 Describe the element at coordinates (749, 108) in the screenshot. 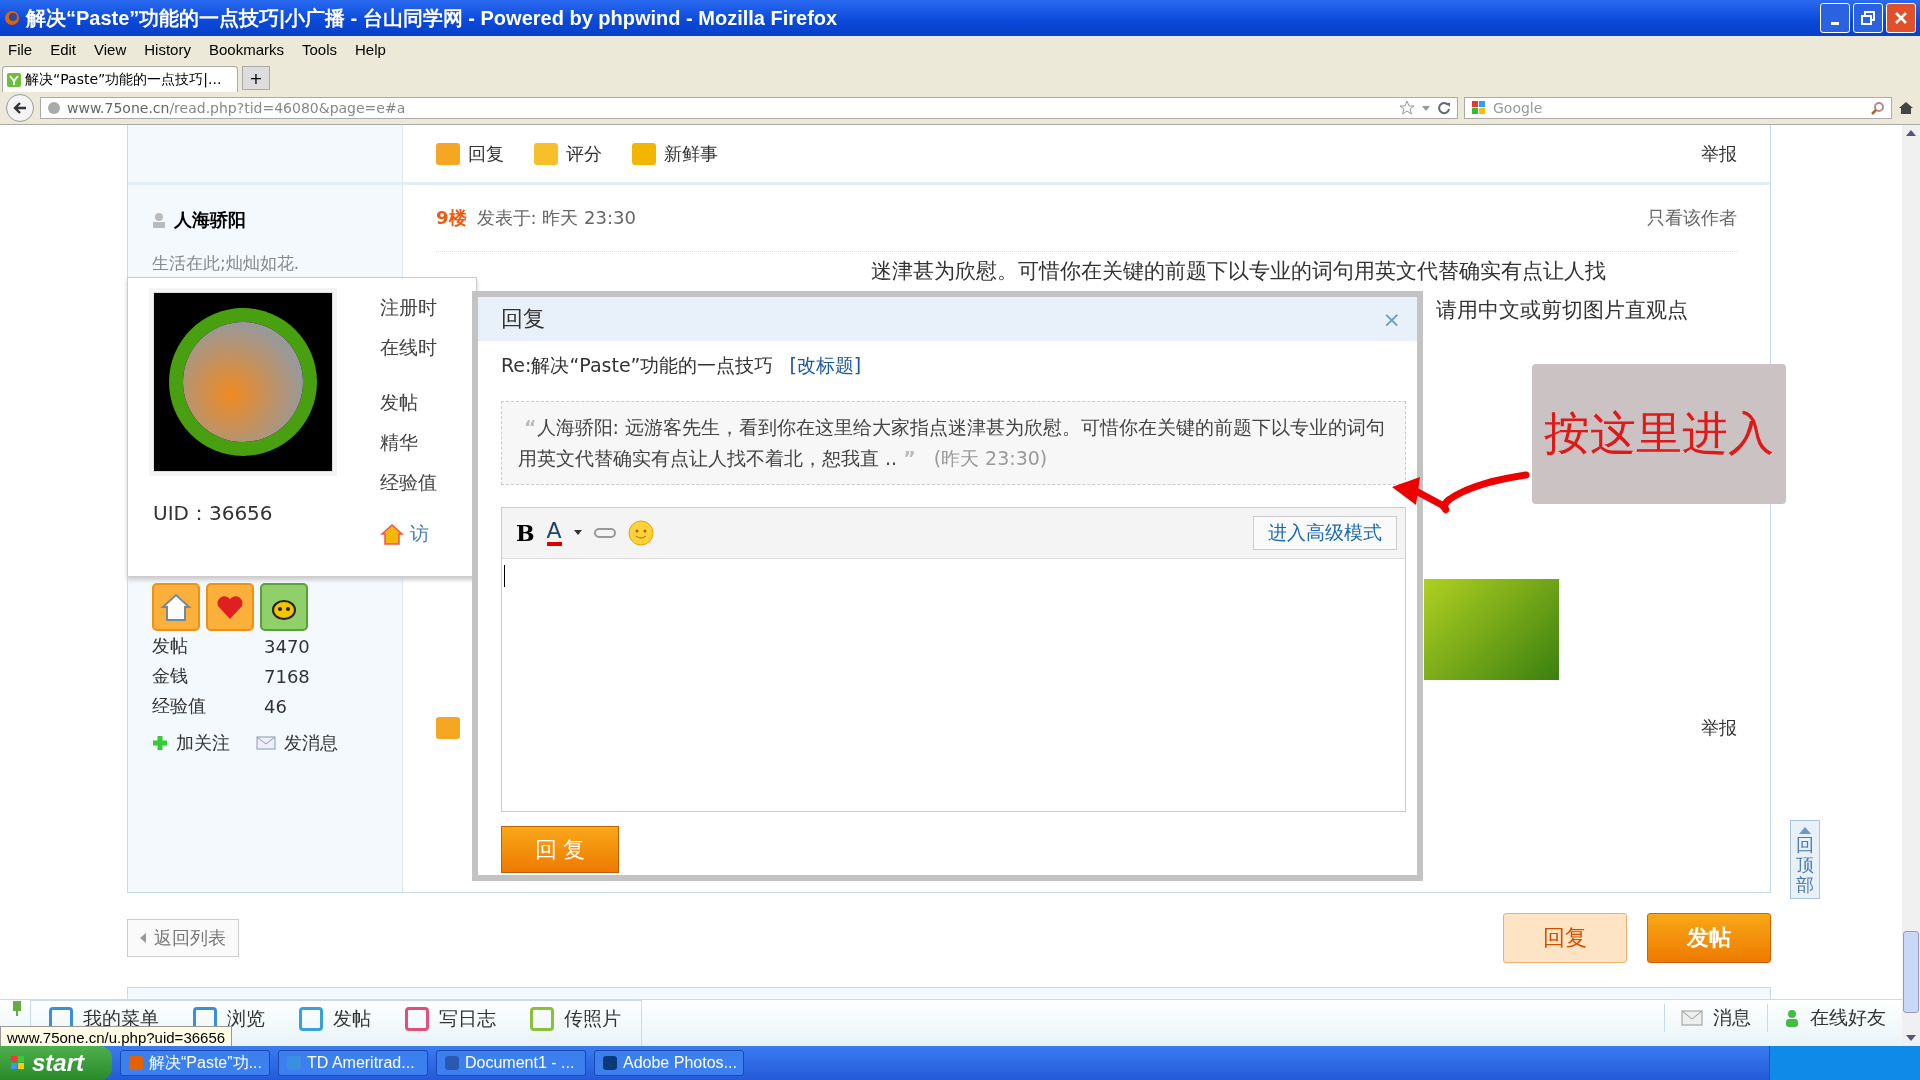

I see `address-field: www.75one.cn/read.php?tid=46080&page=e#a` at that location.